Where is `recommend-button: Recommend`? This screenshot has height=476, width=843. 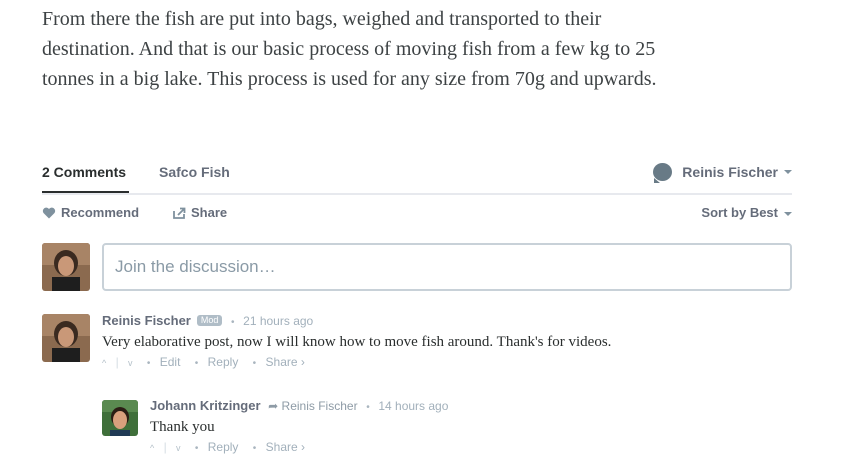 recommend-button: Recommend is located at coordinates (90, 212).